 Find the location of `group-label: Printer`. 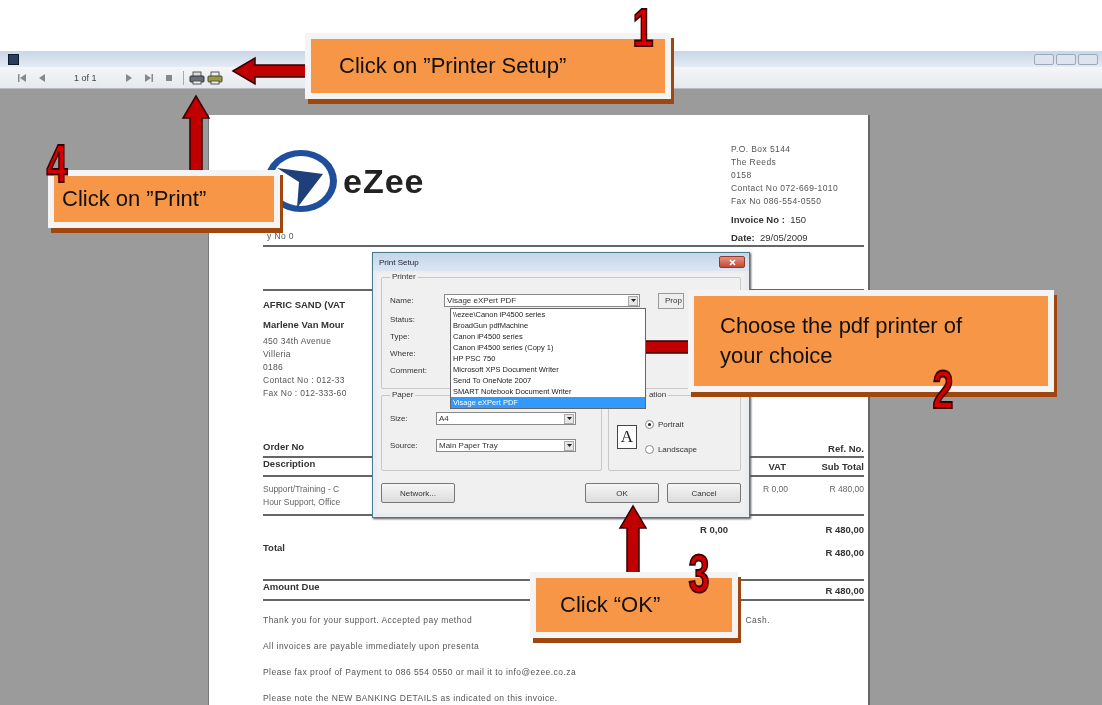

group-label: Printer is located at coordinates (404, 276).